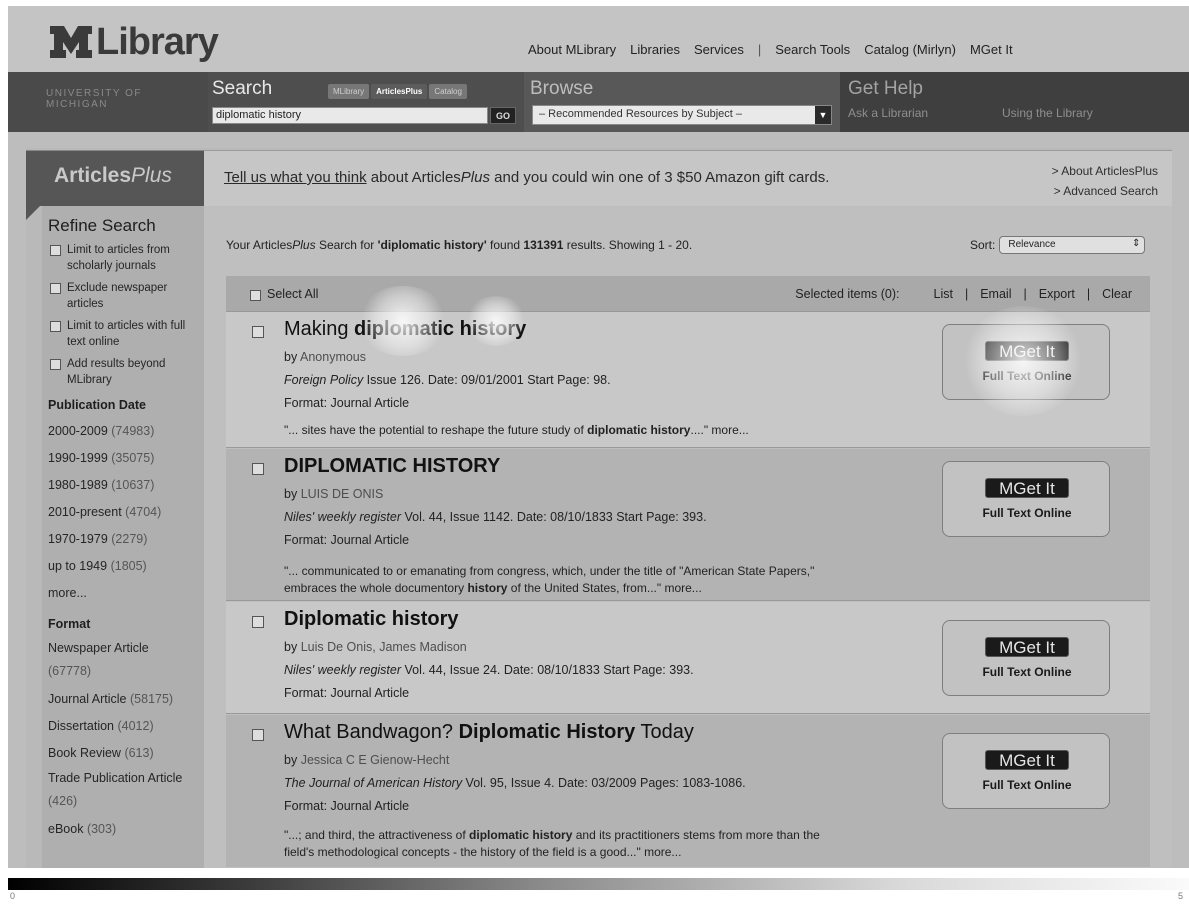 Image resolution: width=1189 pixels, height=904 pixels. I want to click on facet-pubdate: 1980-1989 (10637), so click(126, 485).